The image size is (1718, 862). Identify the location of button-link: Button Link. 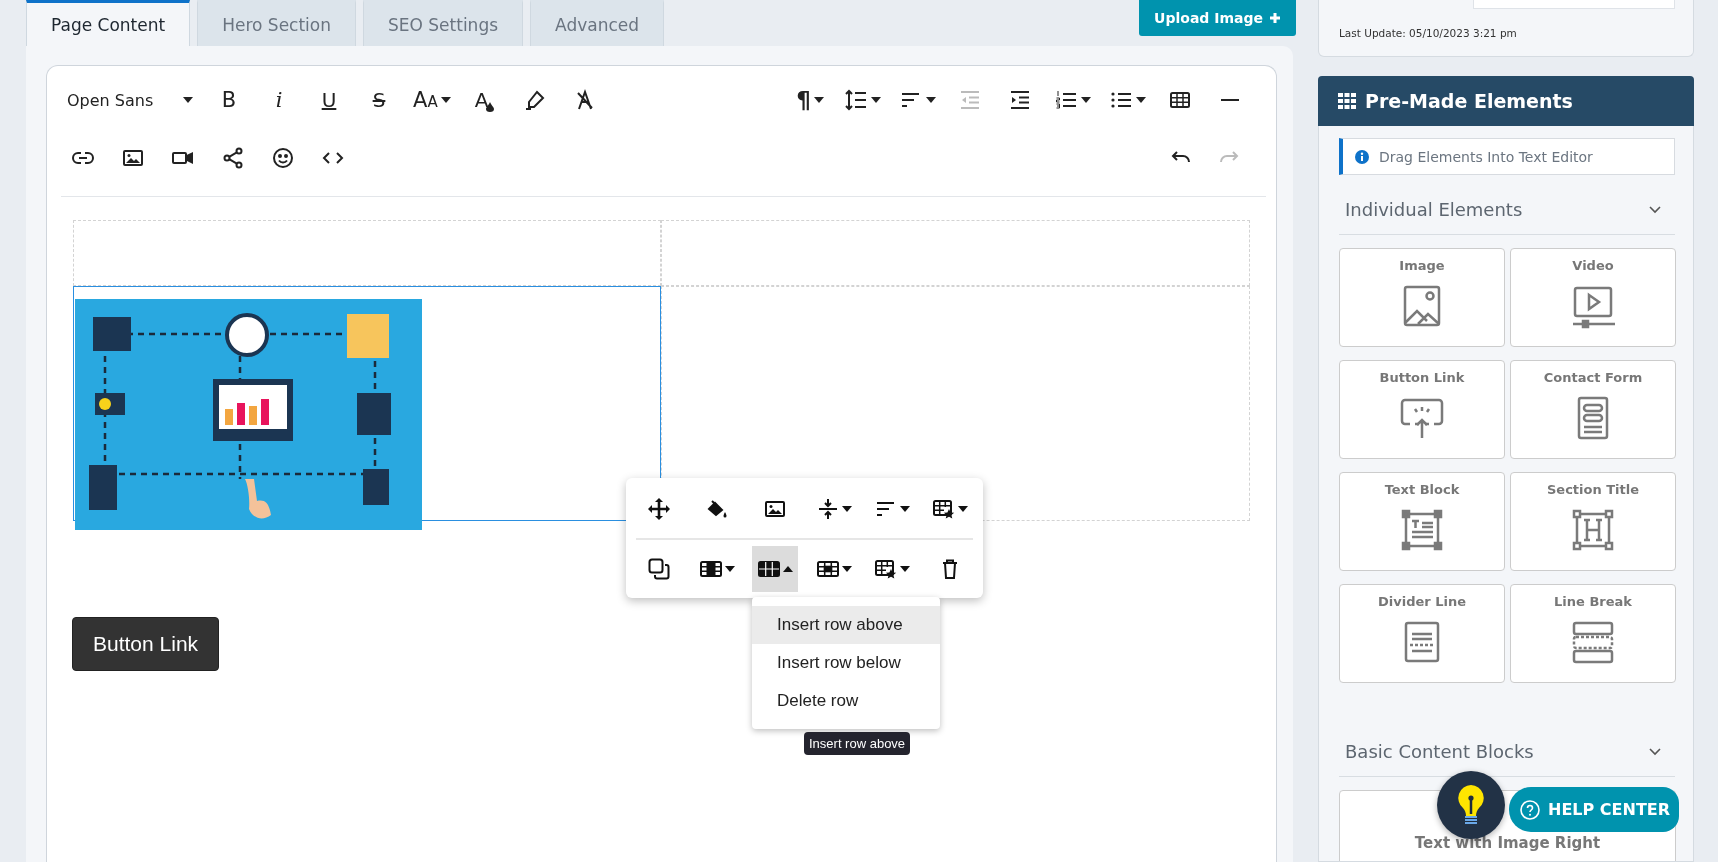
(146, 644).